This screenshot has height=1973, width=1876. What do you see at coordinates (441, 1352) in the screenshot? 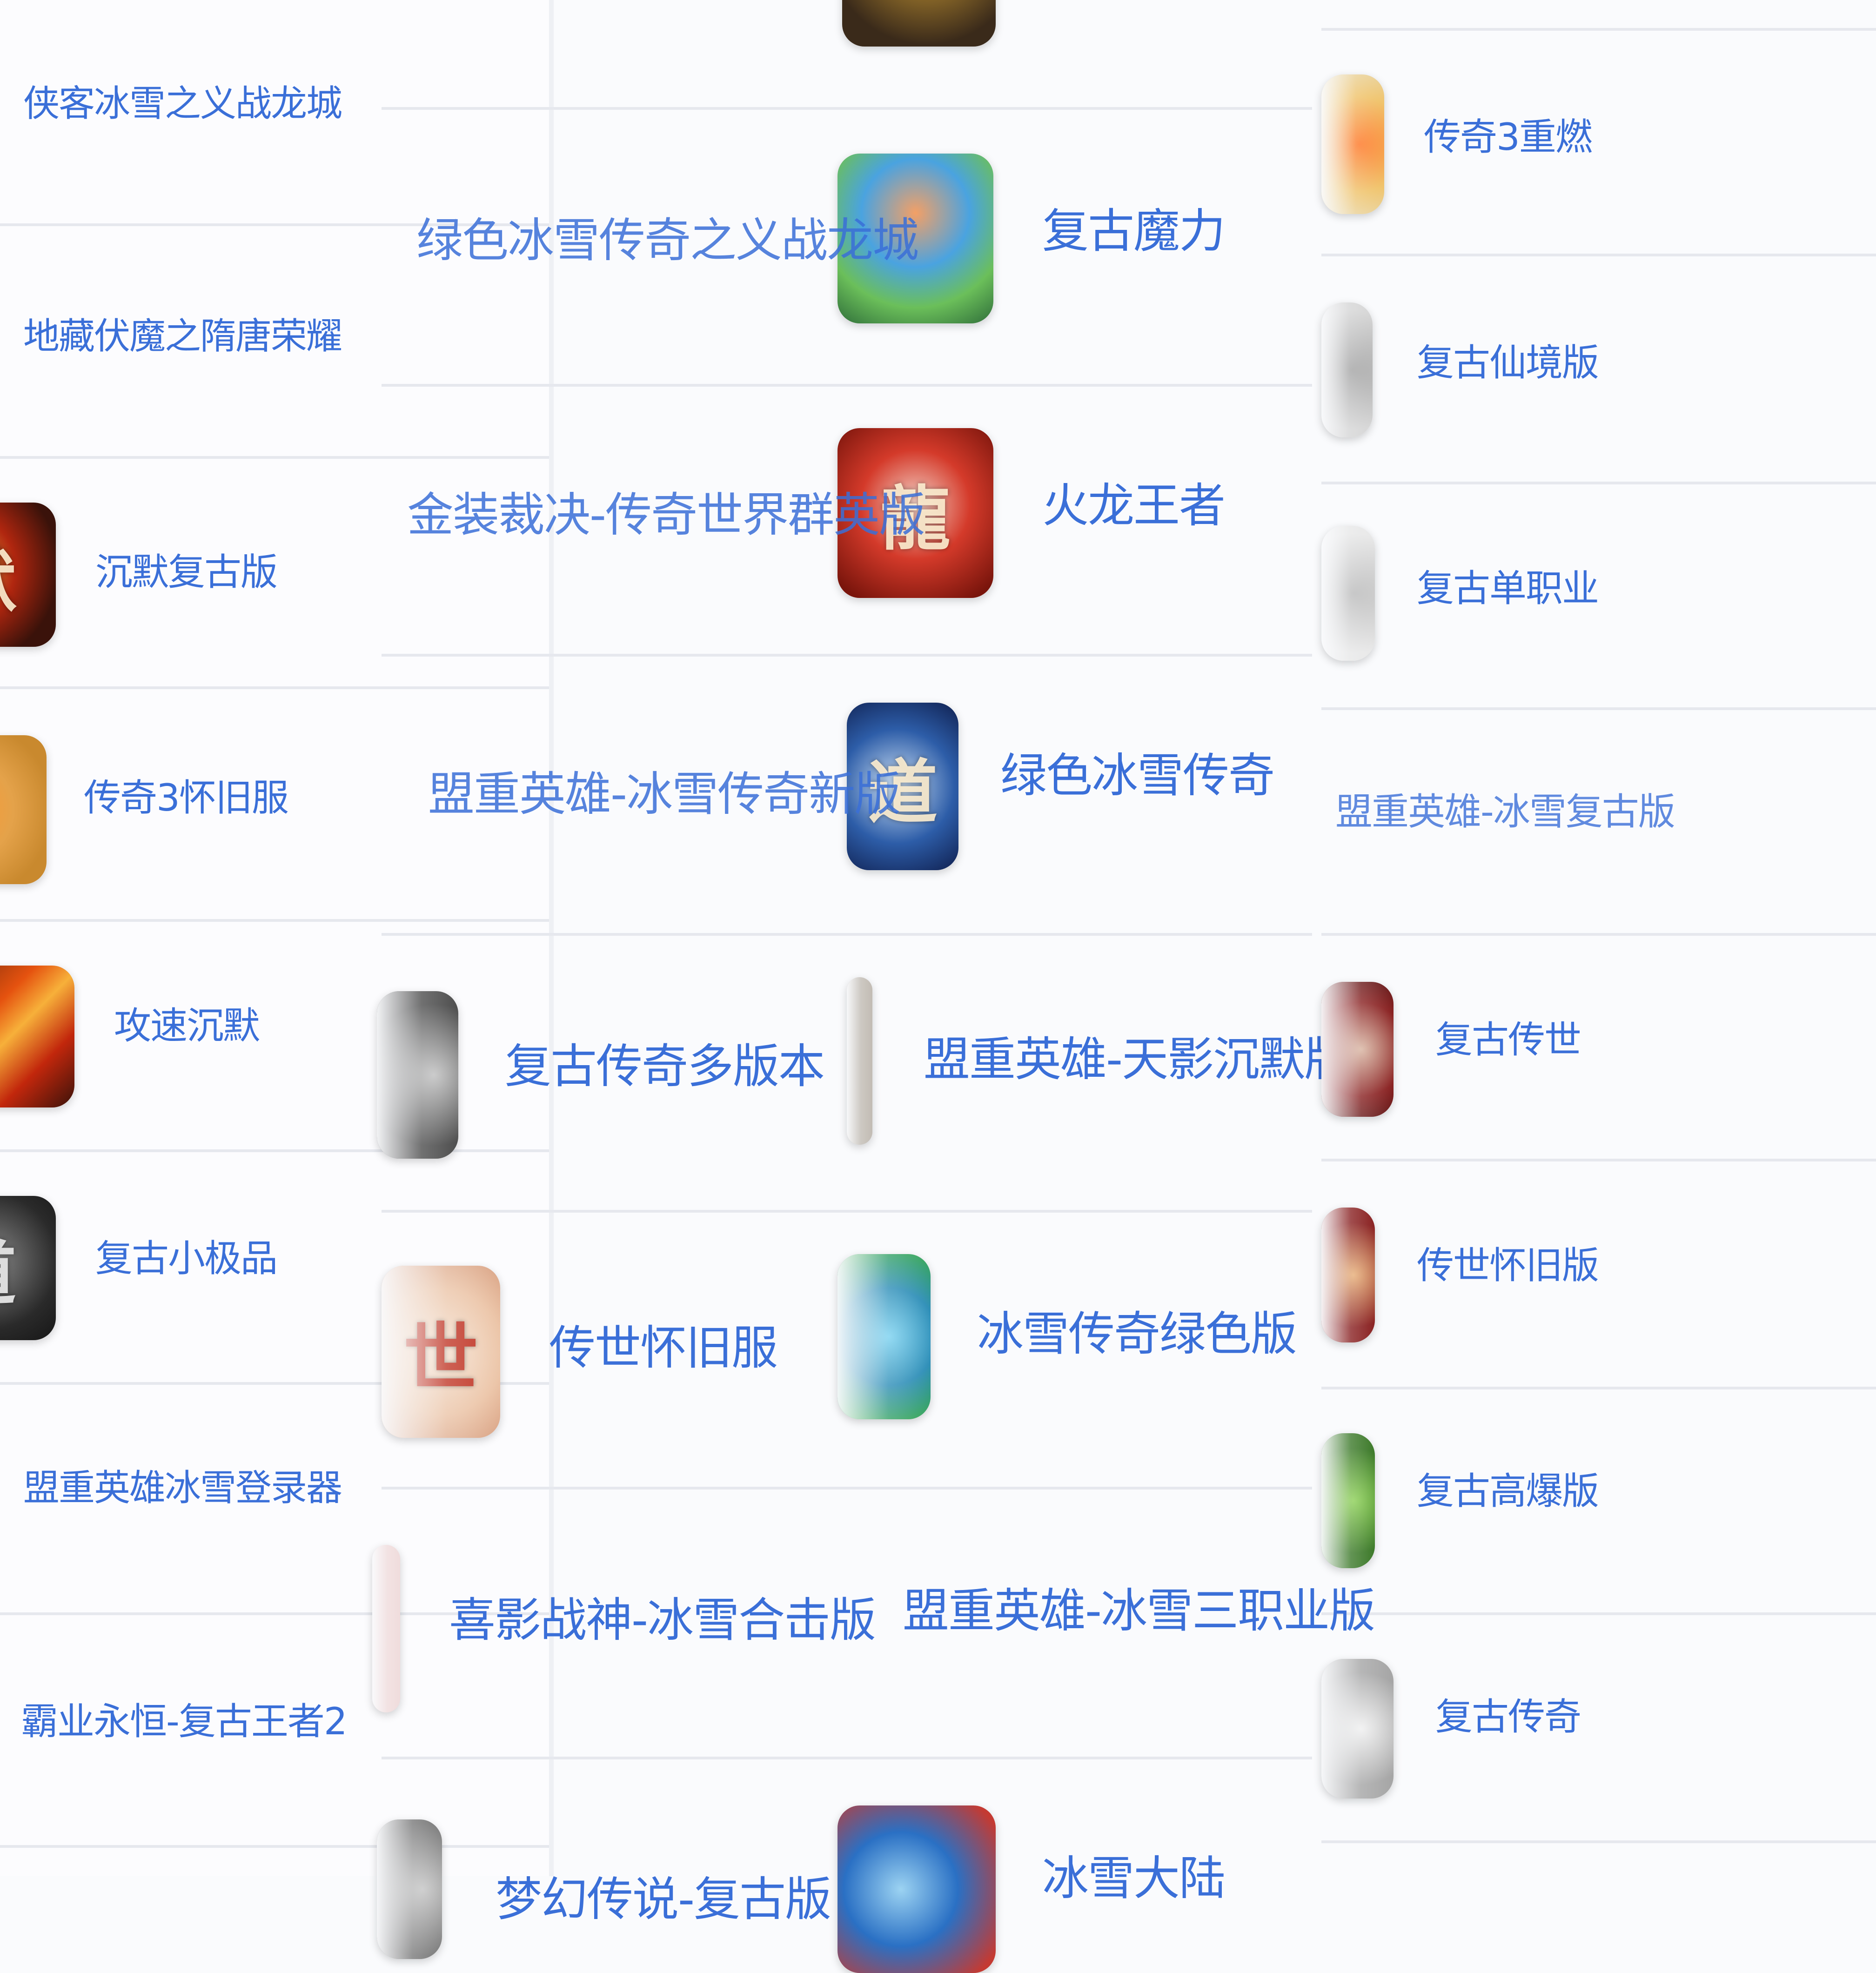
I see `game-icon-gu-shi-seal: 世` at bounding box center [441, 1352].